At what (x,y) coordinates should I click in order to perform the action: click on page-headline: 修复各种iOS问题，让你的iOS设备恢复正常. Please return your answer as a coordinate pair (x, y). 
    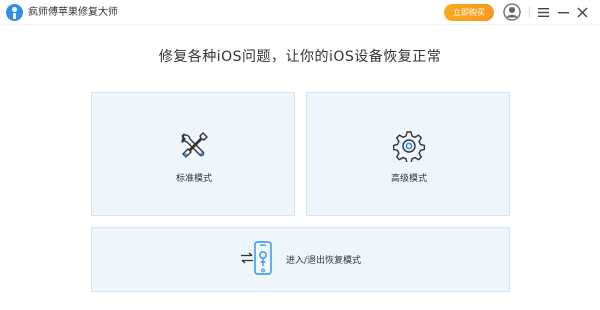
    Looking at the image, I should click on (300, 57).